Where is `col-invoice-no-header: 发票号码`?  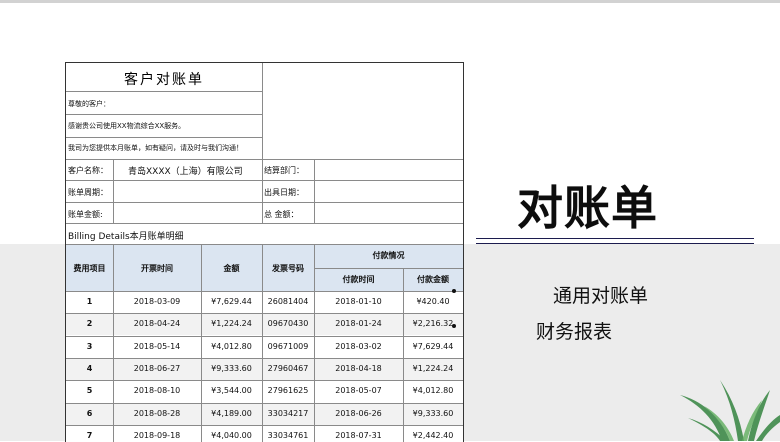 col-invoice-no-header: 发票号码 is located at coordinates (288, 268).